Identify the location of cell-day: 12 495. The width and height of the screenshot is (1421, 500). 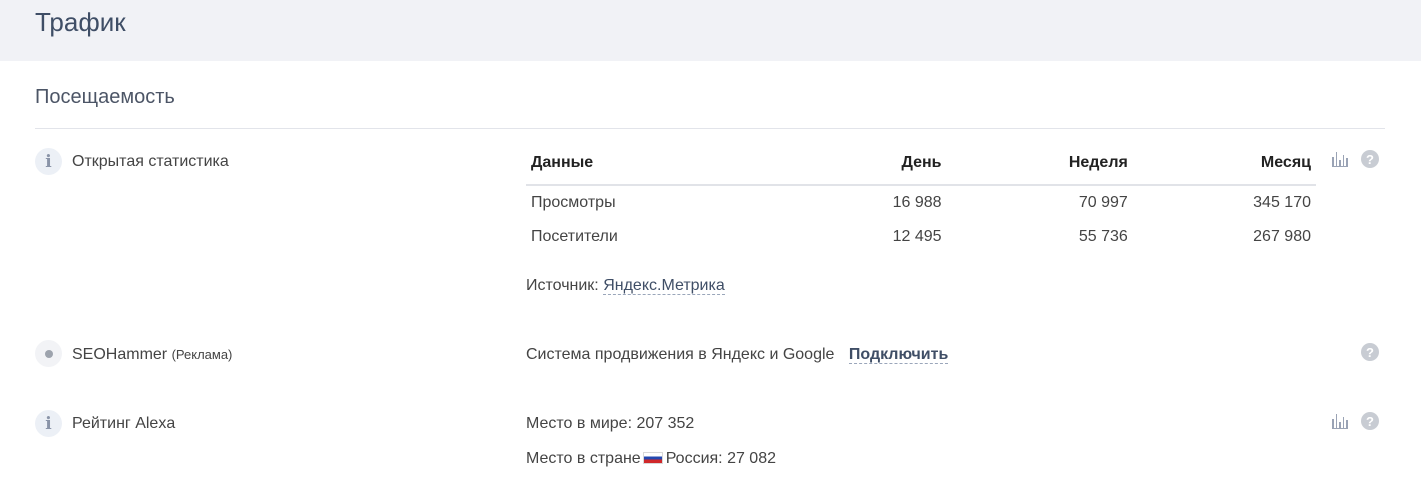
(917, 236).